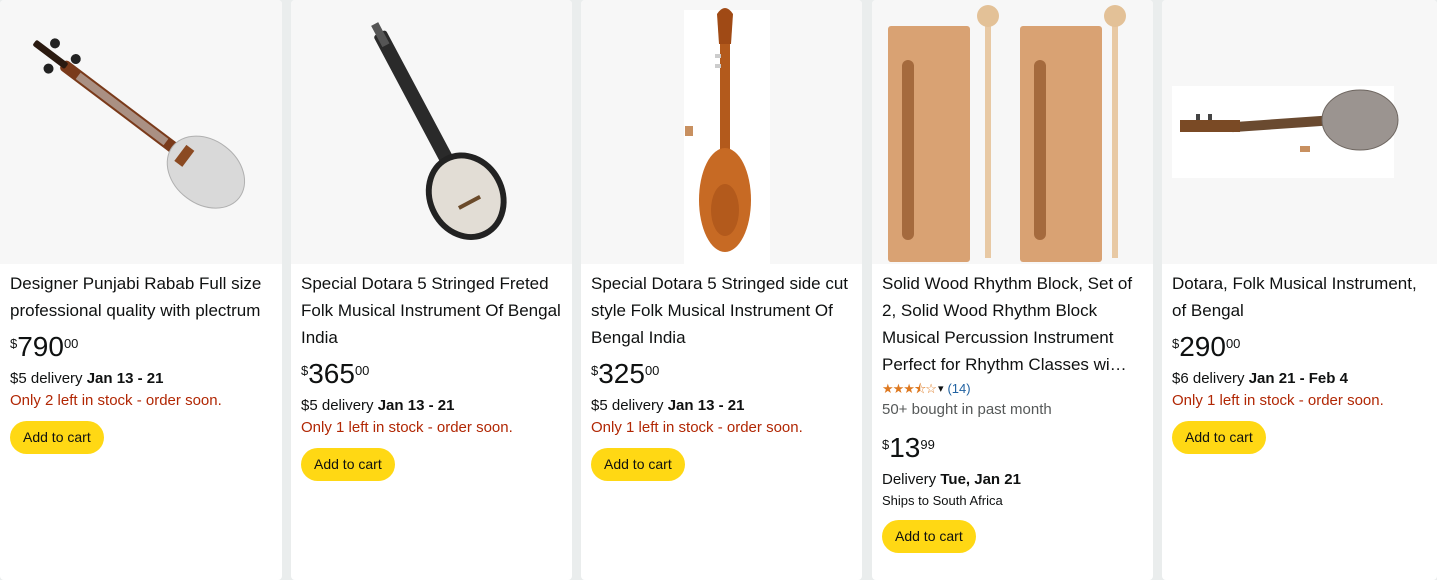 Image resolution: width=1437 pixels, height=580 pixels. Describe the element at coordinates (1007, 133) in the screenshot. I see `rhythm-block-image` at that location.